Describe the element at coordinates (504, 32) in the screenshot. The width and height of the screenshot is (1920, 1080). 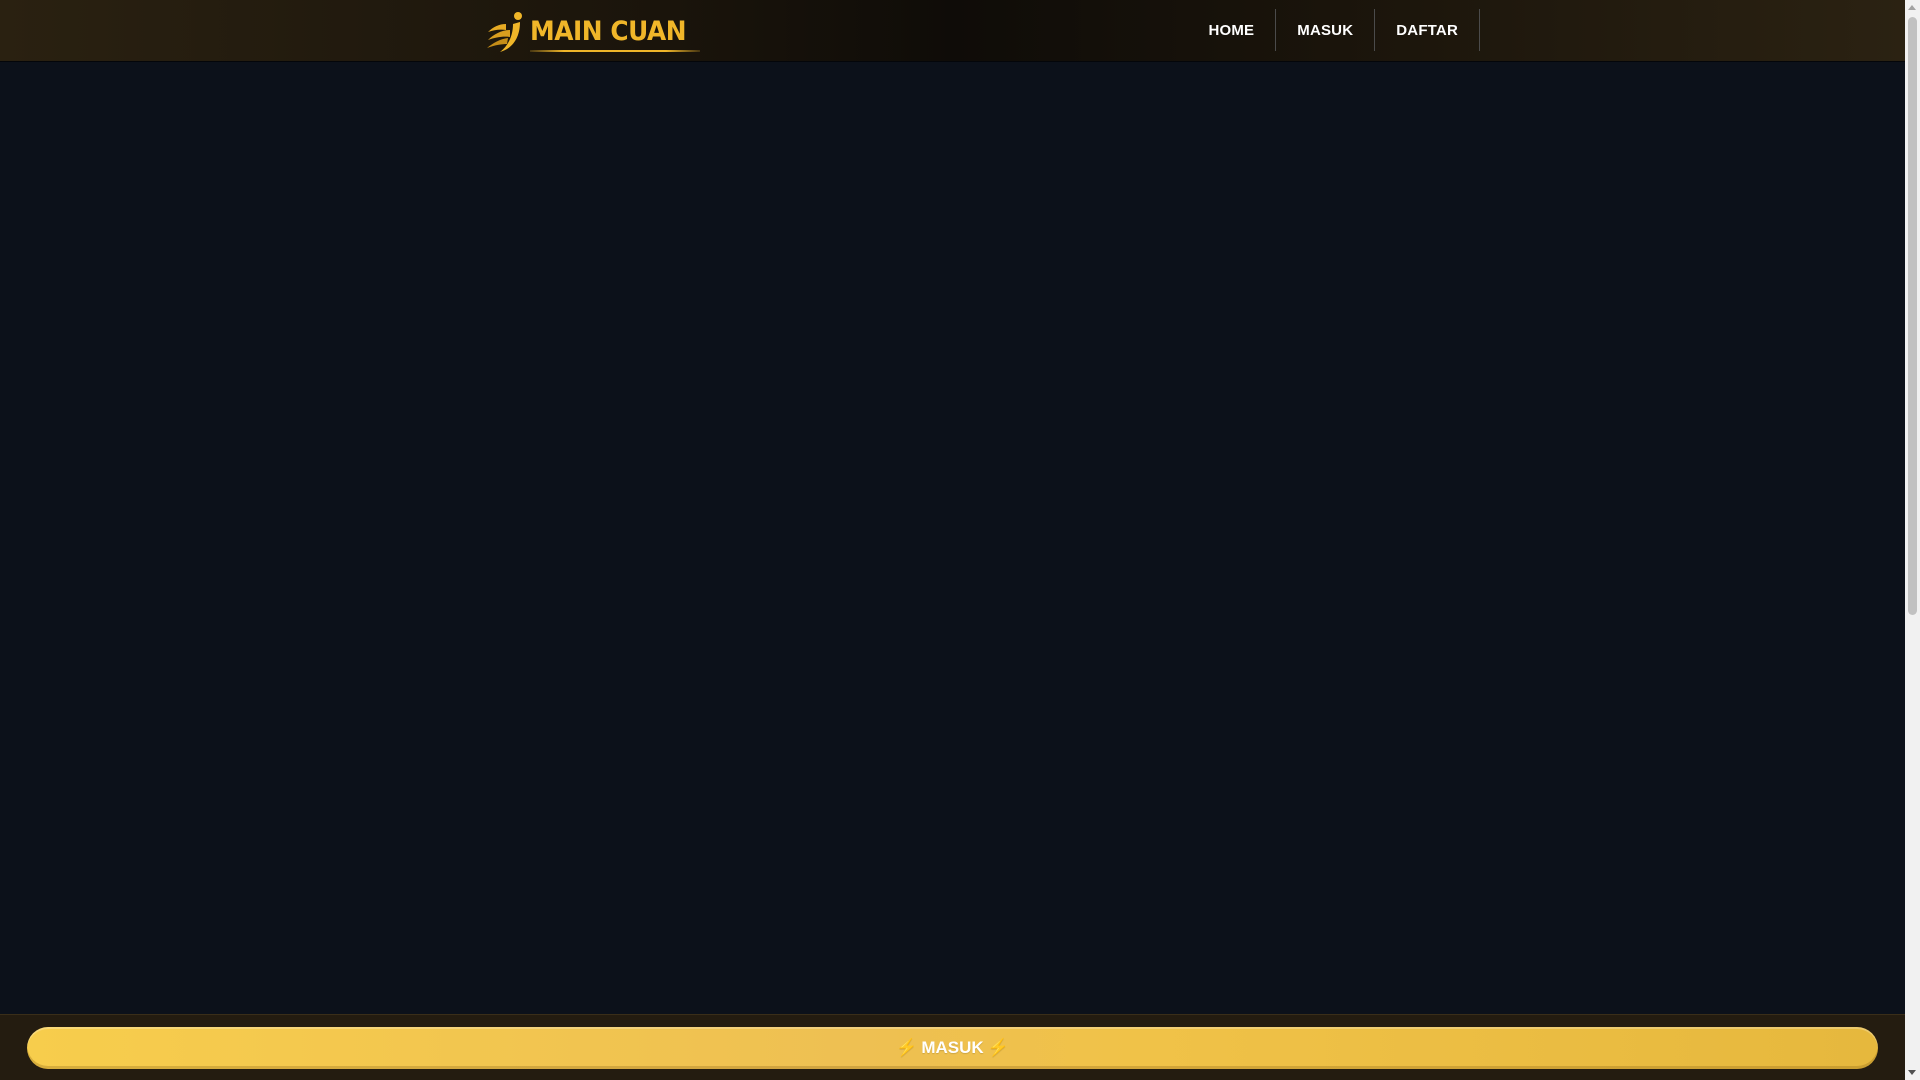
I see `gold-figure-icon` at that location.